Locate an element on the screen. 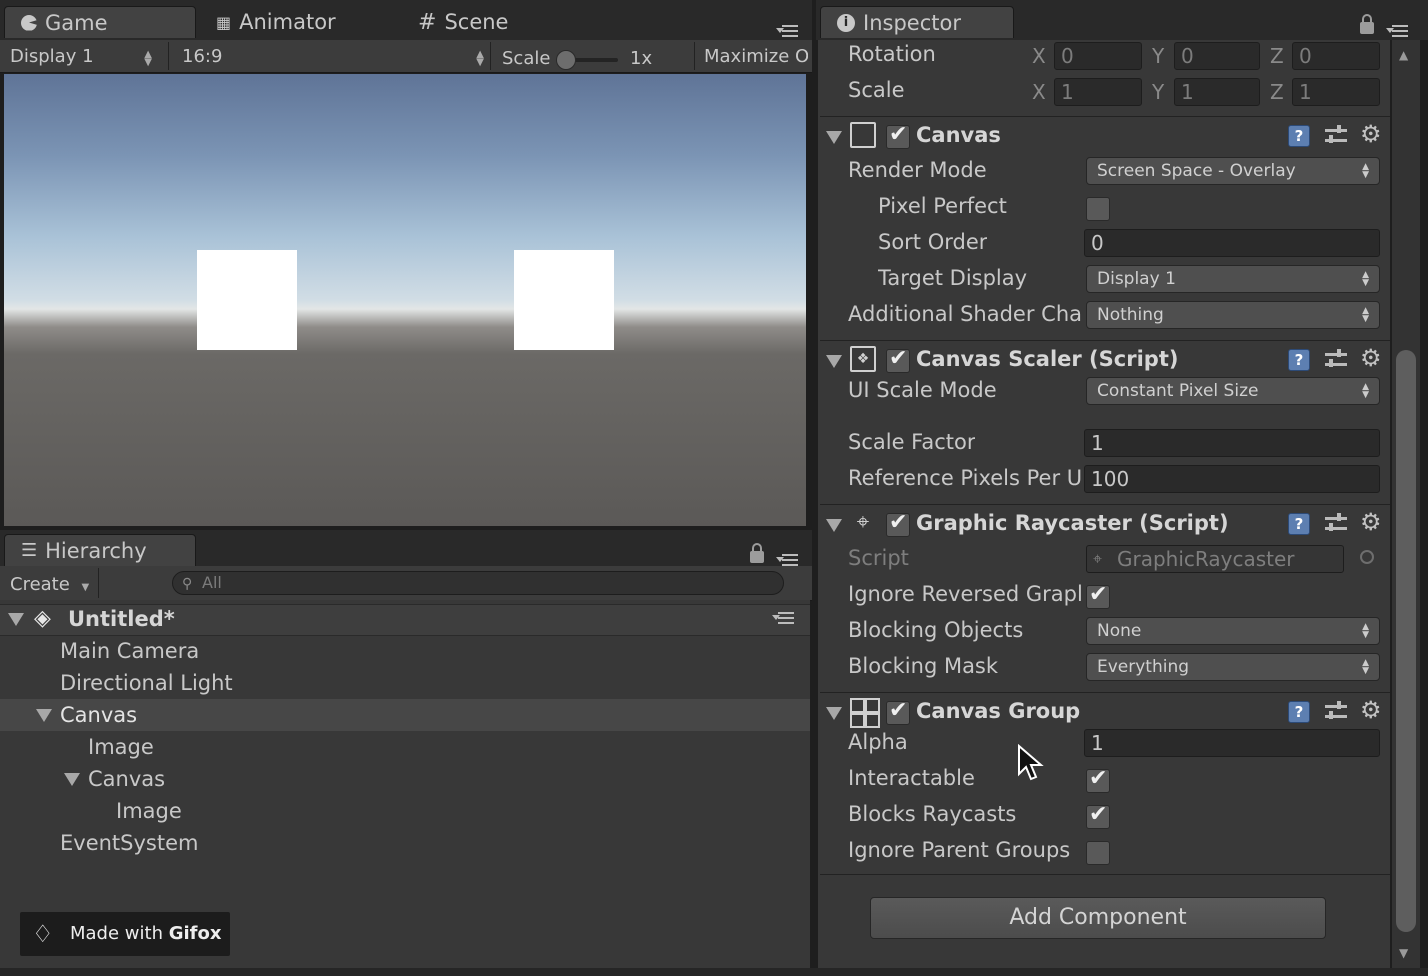 This screenshot has height=976, width=1428. sort-order-field: 0 is located at coordinates (1232, 243).